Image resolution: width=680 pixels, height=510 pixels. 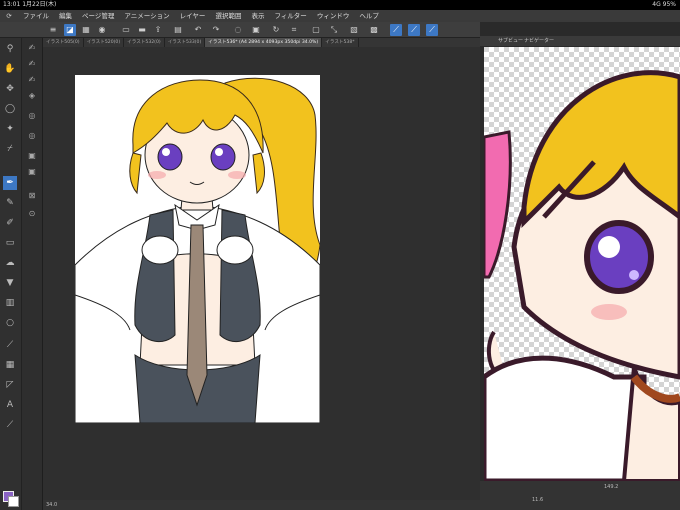 What do you see at coordinates (193, 16) in the screenshot?
I see `menu-layer: レイヤー` at bounding box center [193, 16].